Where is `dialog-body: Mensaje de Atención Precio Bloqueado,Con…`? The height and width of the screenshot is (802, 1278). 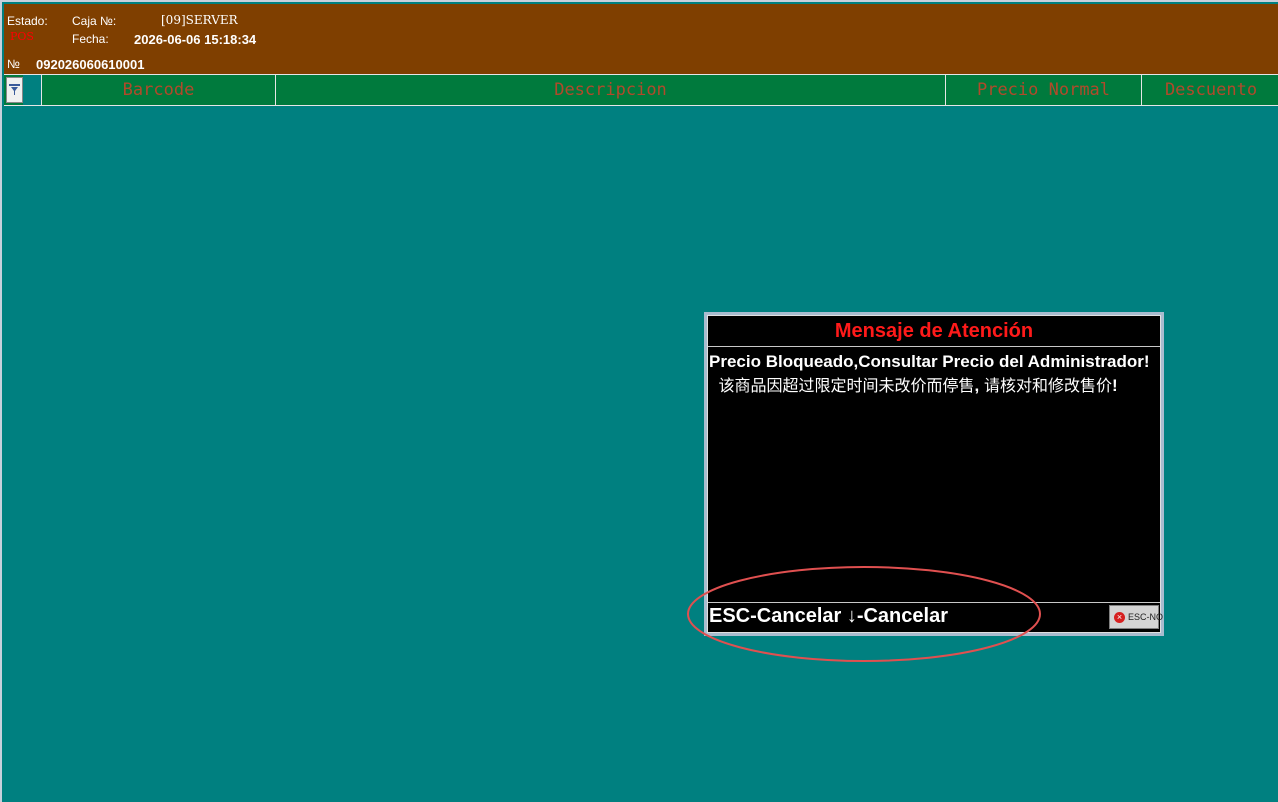 dialog-body: Mensaje de Atención Precio Bloqueado,Con… is located at coordinates (935, 474).